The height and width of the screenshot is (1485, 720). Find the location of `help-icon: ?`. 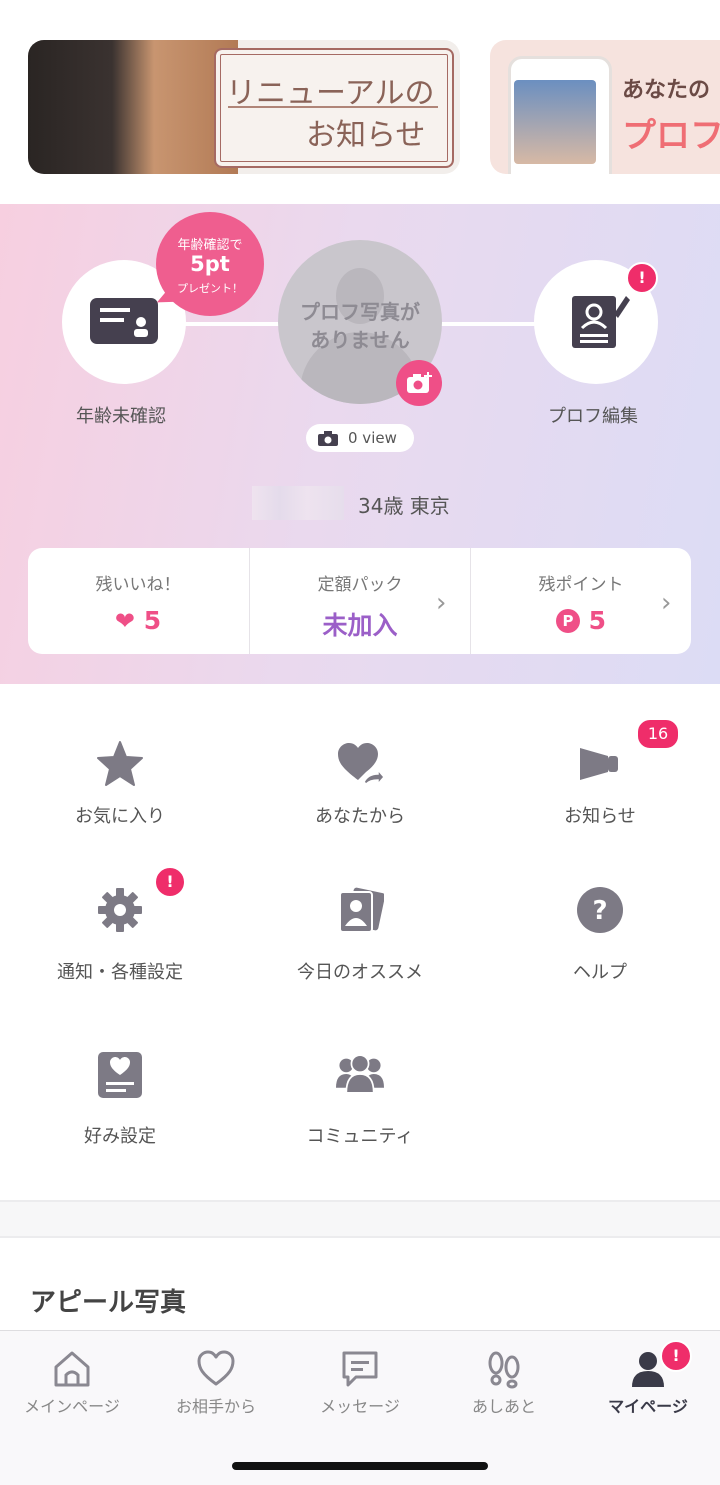

help-icon: ? is located at coordinates (600, 910).